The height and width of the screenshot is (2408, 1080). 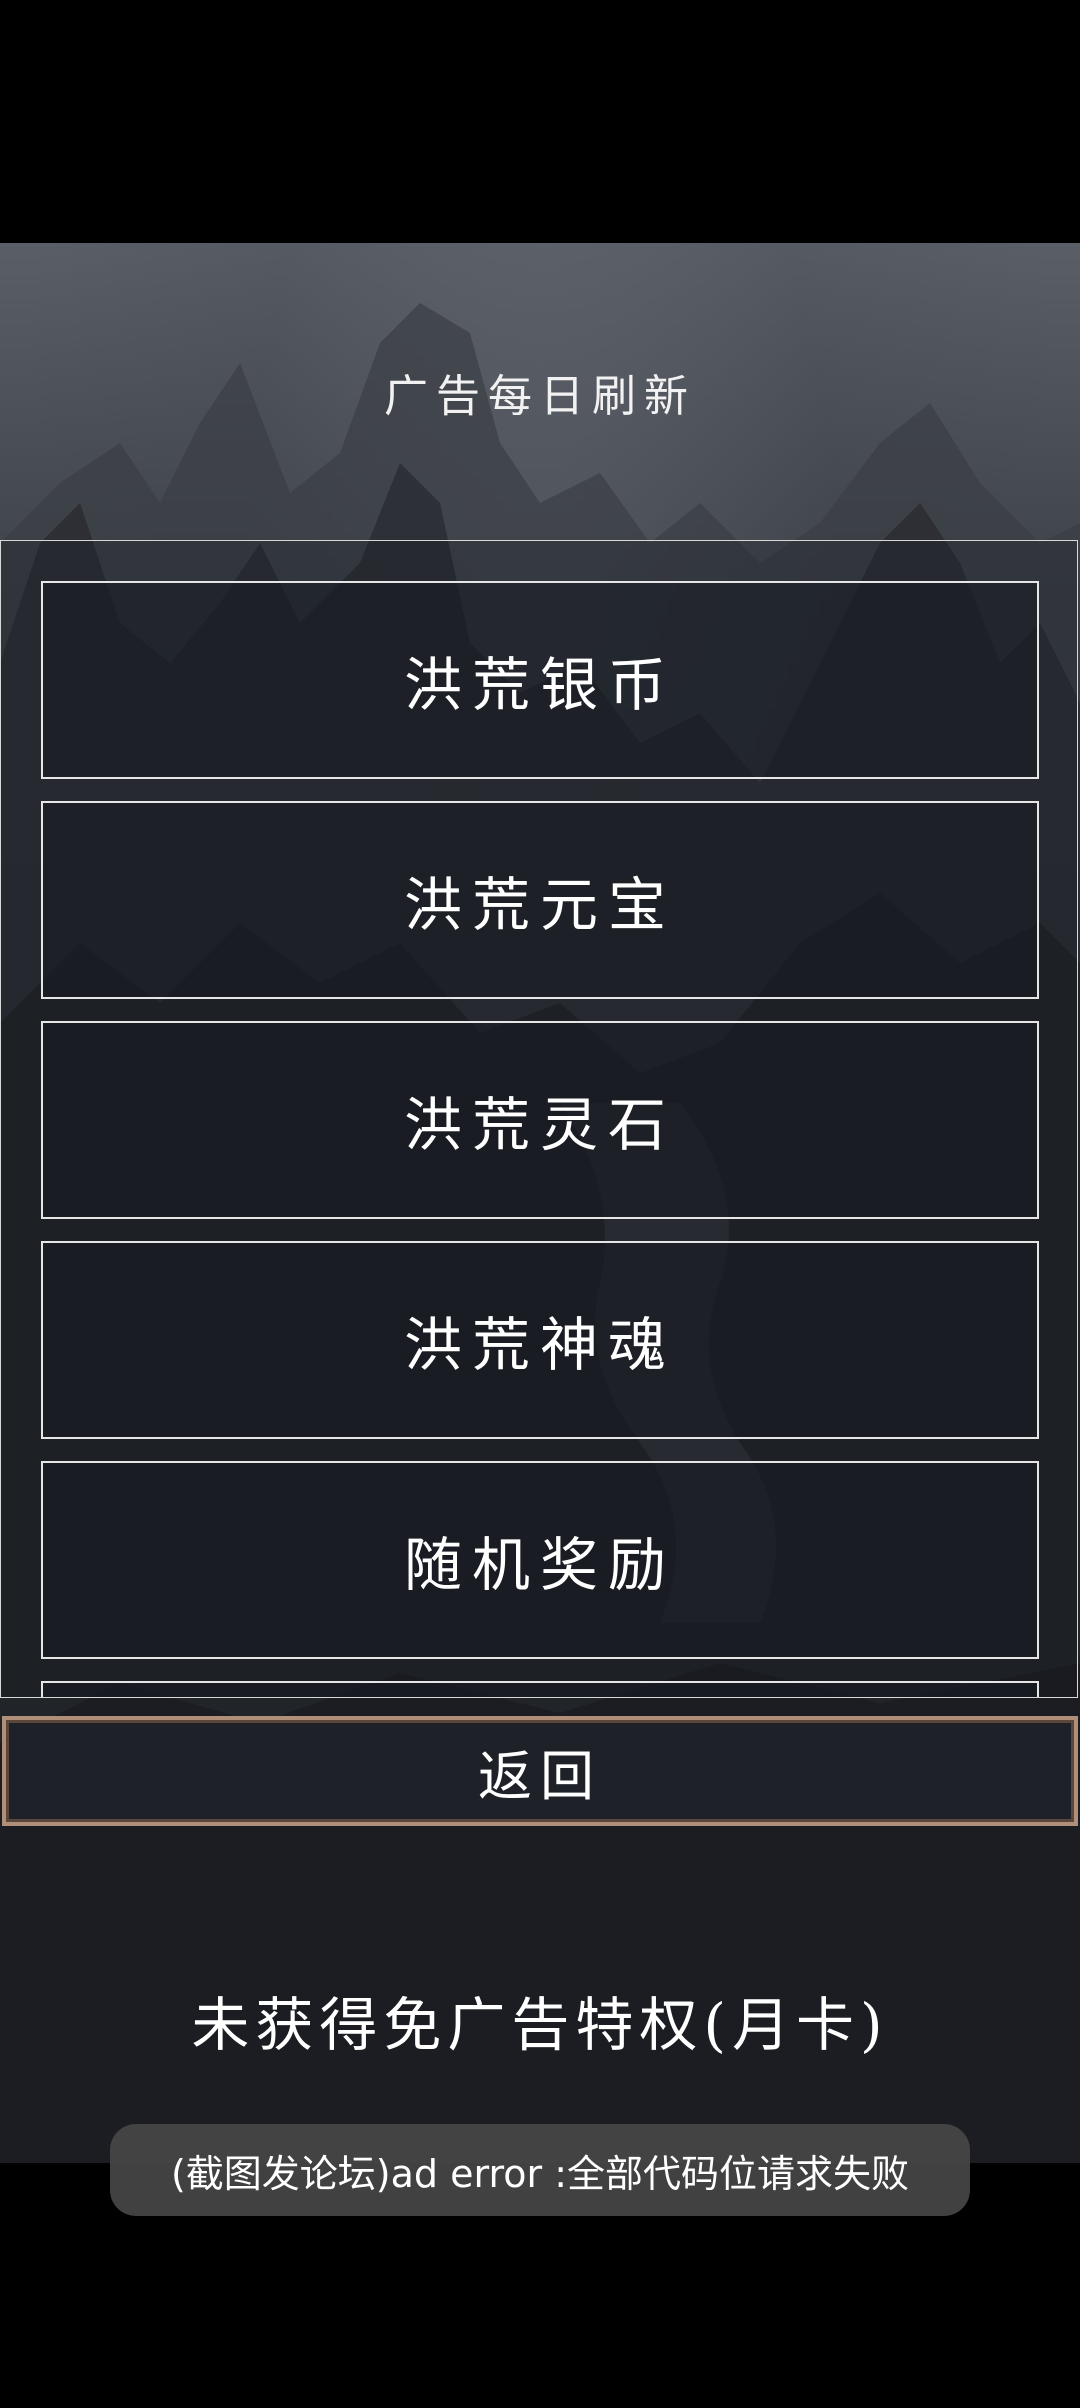 I want to click on reward-item-spirit-stone: 洪荒灵石, so click(x=540, y=1120).